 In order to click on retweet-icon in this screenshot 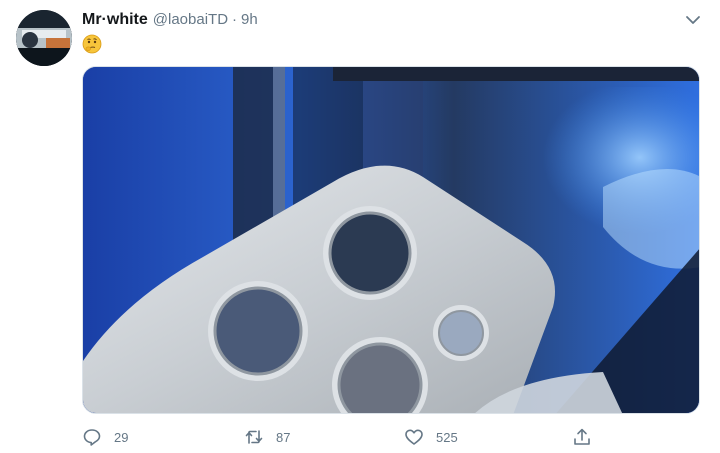, I will do `click(254, 437)`.